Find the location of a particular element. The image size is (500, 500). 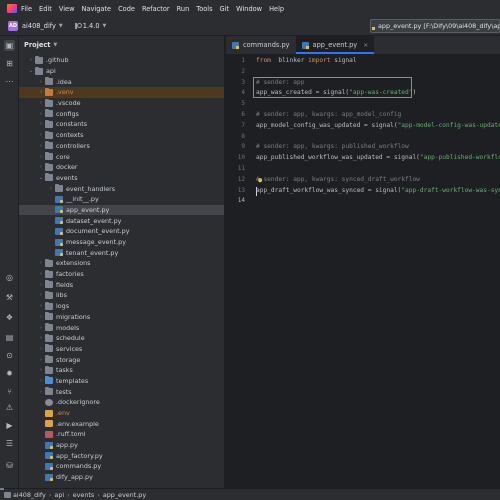

menu-view: View is located at coordinates (67, 9).